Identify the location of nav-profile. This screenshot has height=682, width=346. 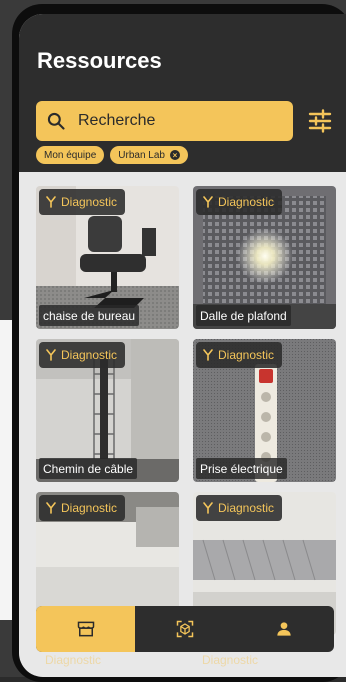
(284, 629).